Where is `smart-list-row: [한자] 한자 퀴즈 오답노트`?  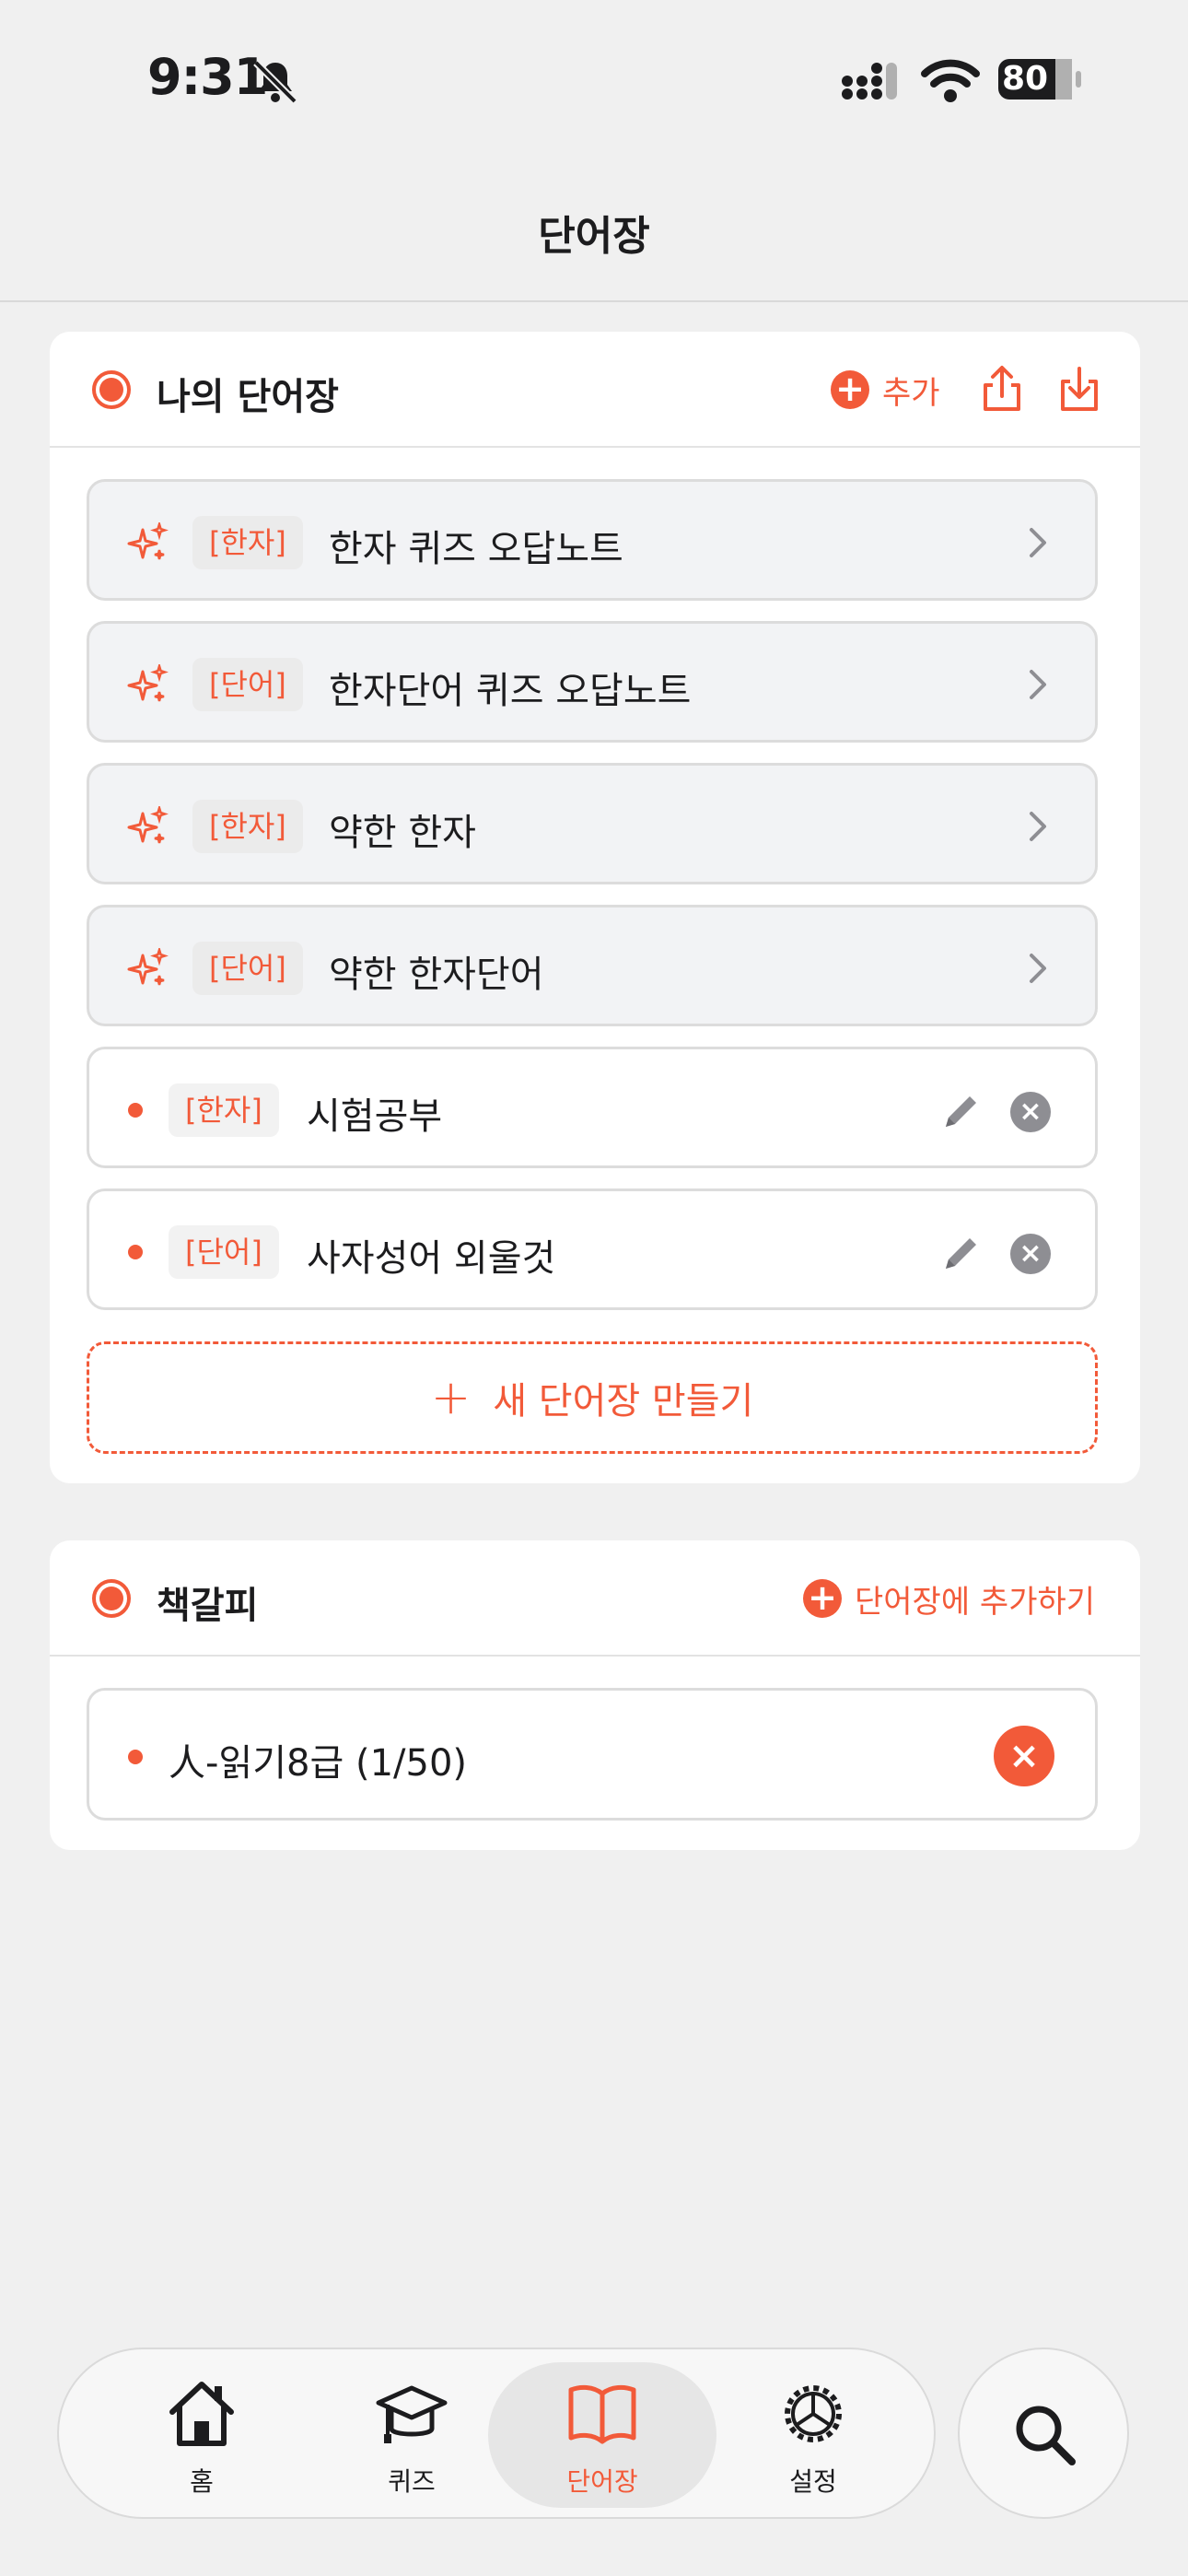
smart-list-row: [한자] 한자 퀴즈 오답노트 is located at coordinates (592, 540).